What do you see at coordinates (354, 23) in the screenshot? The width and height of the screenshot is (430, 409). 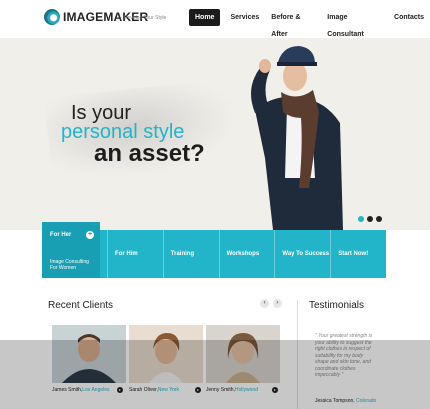 I see `nav-image-consultant: Image Consultant` at bounding box center [354, 23].